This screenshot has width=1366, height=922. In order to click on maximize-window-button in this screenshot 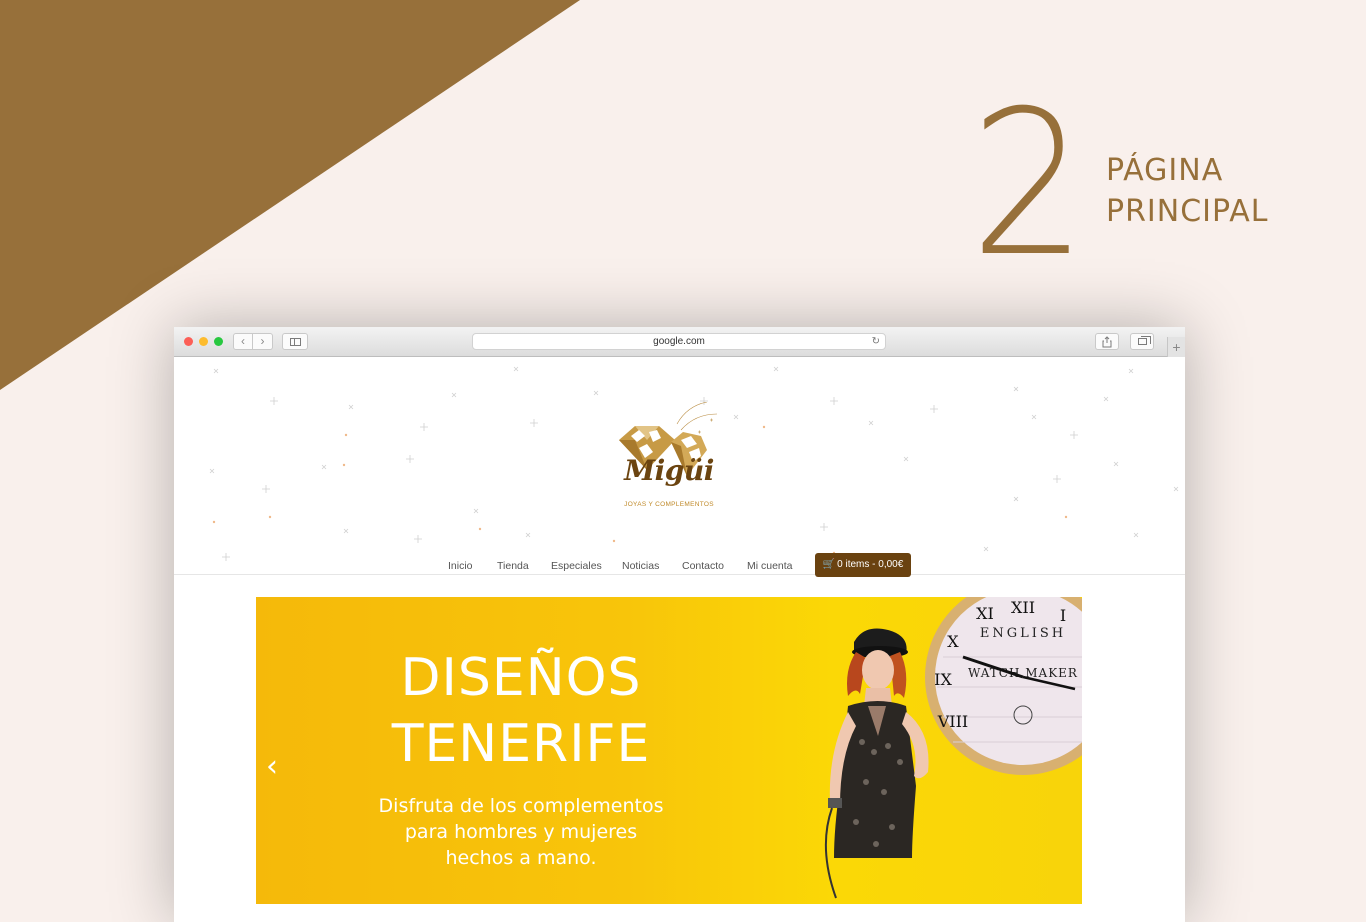, I will do `click(218, 341)`.